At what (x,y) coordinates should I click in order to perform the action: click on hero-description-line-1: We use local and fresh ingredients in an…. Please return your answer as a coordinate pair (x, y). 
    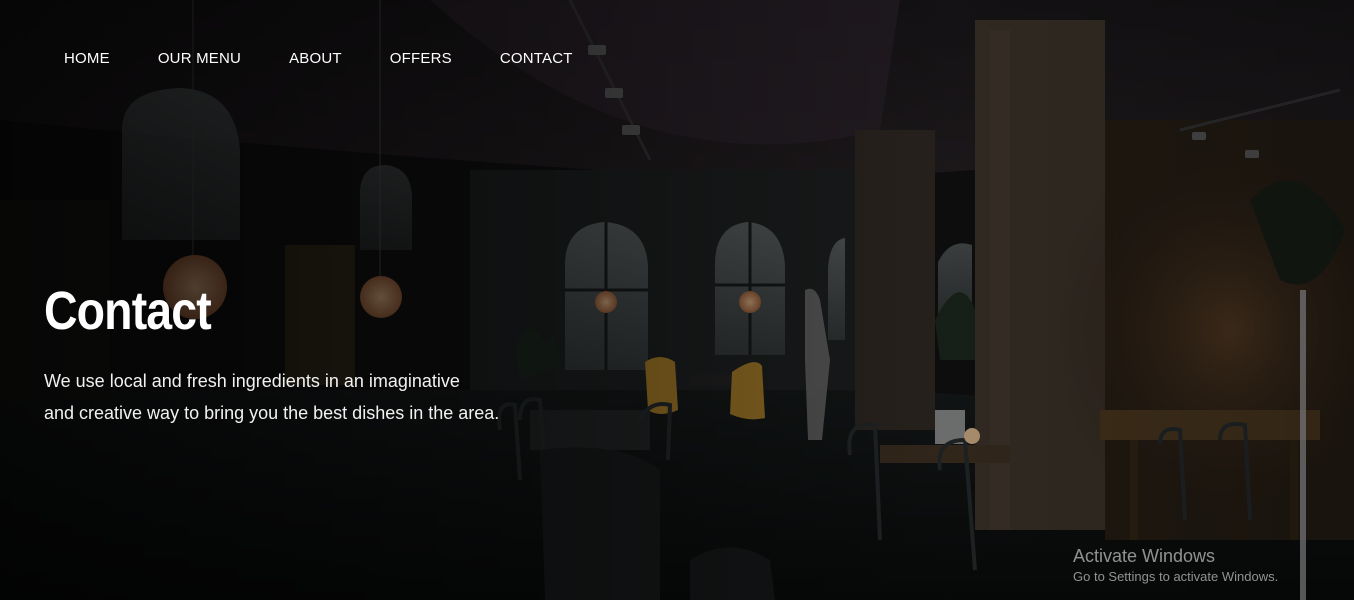
    Looking at the image, I should click on (252, 381).